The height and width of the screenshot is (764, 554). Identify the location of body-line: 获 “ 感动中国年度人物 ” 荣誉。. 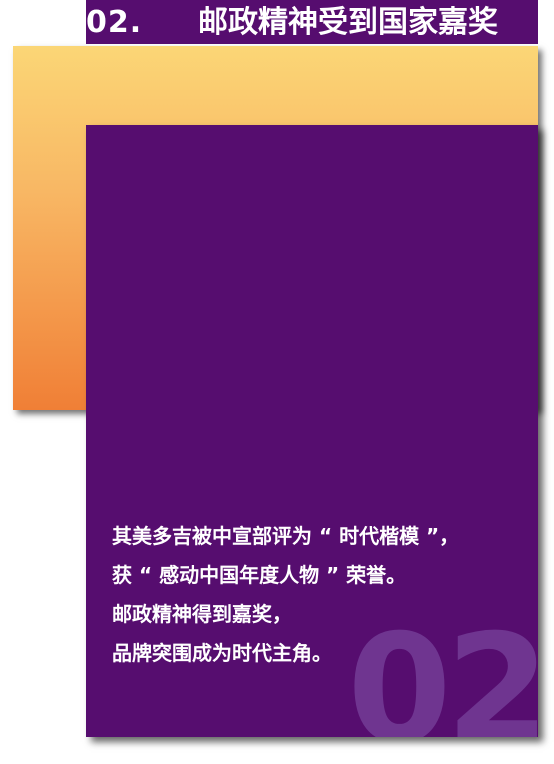
(259, 575).